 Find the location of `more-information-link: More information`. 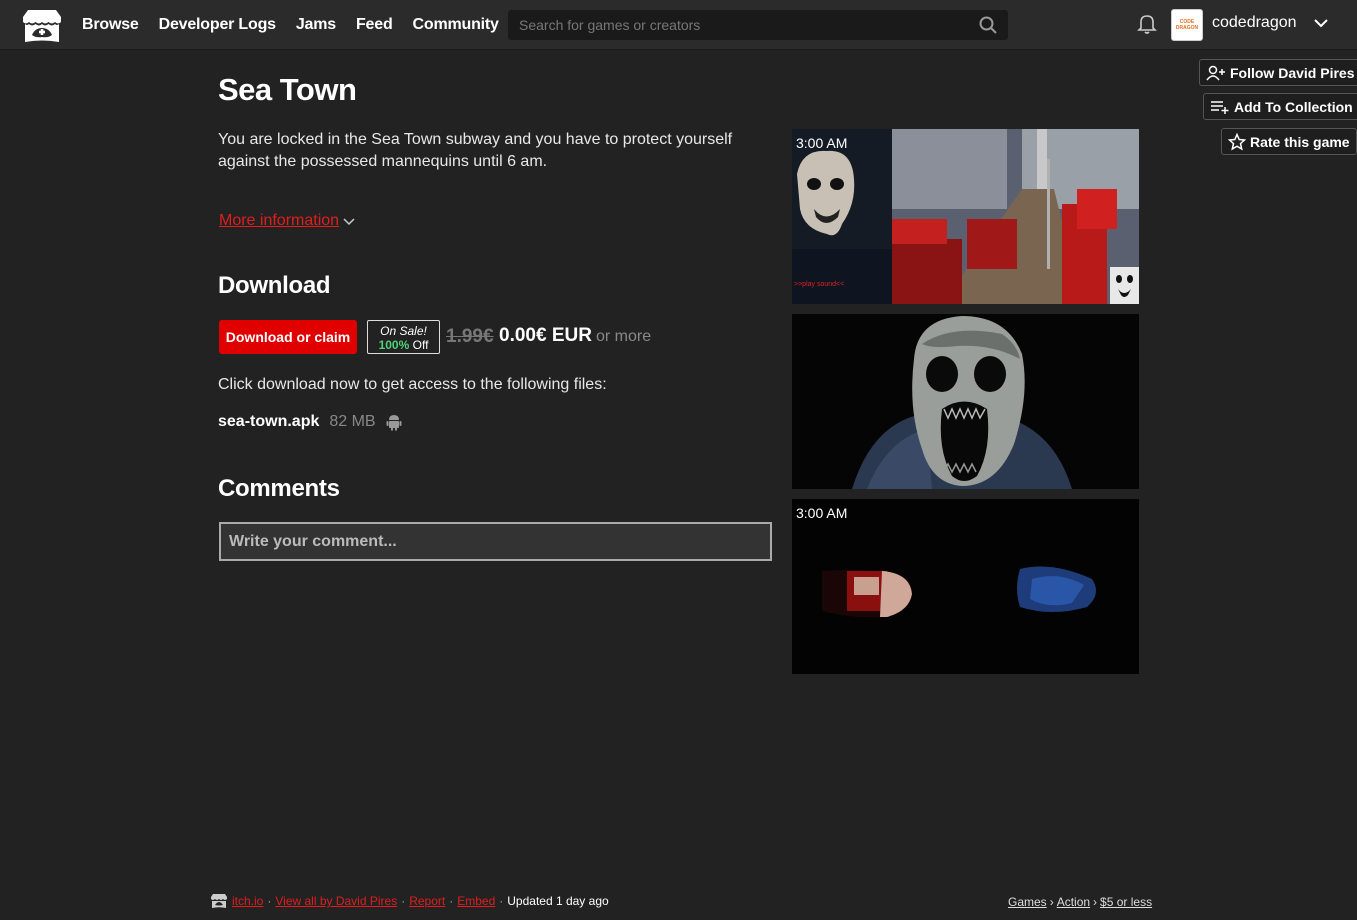

more-information-link: More information is located at coordinates (287, 221).